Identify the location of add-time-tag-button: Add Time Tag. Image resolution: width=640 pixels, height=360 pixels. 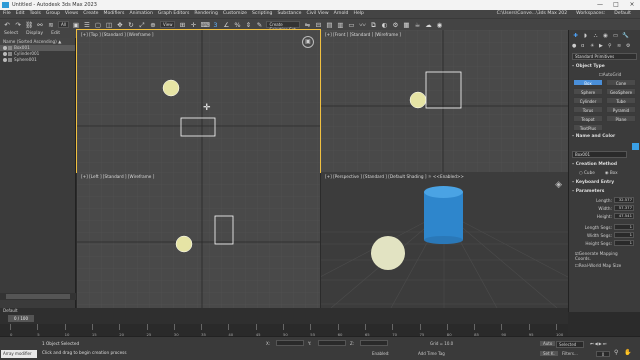
(431, 353).